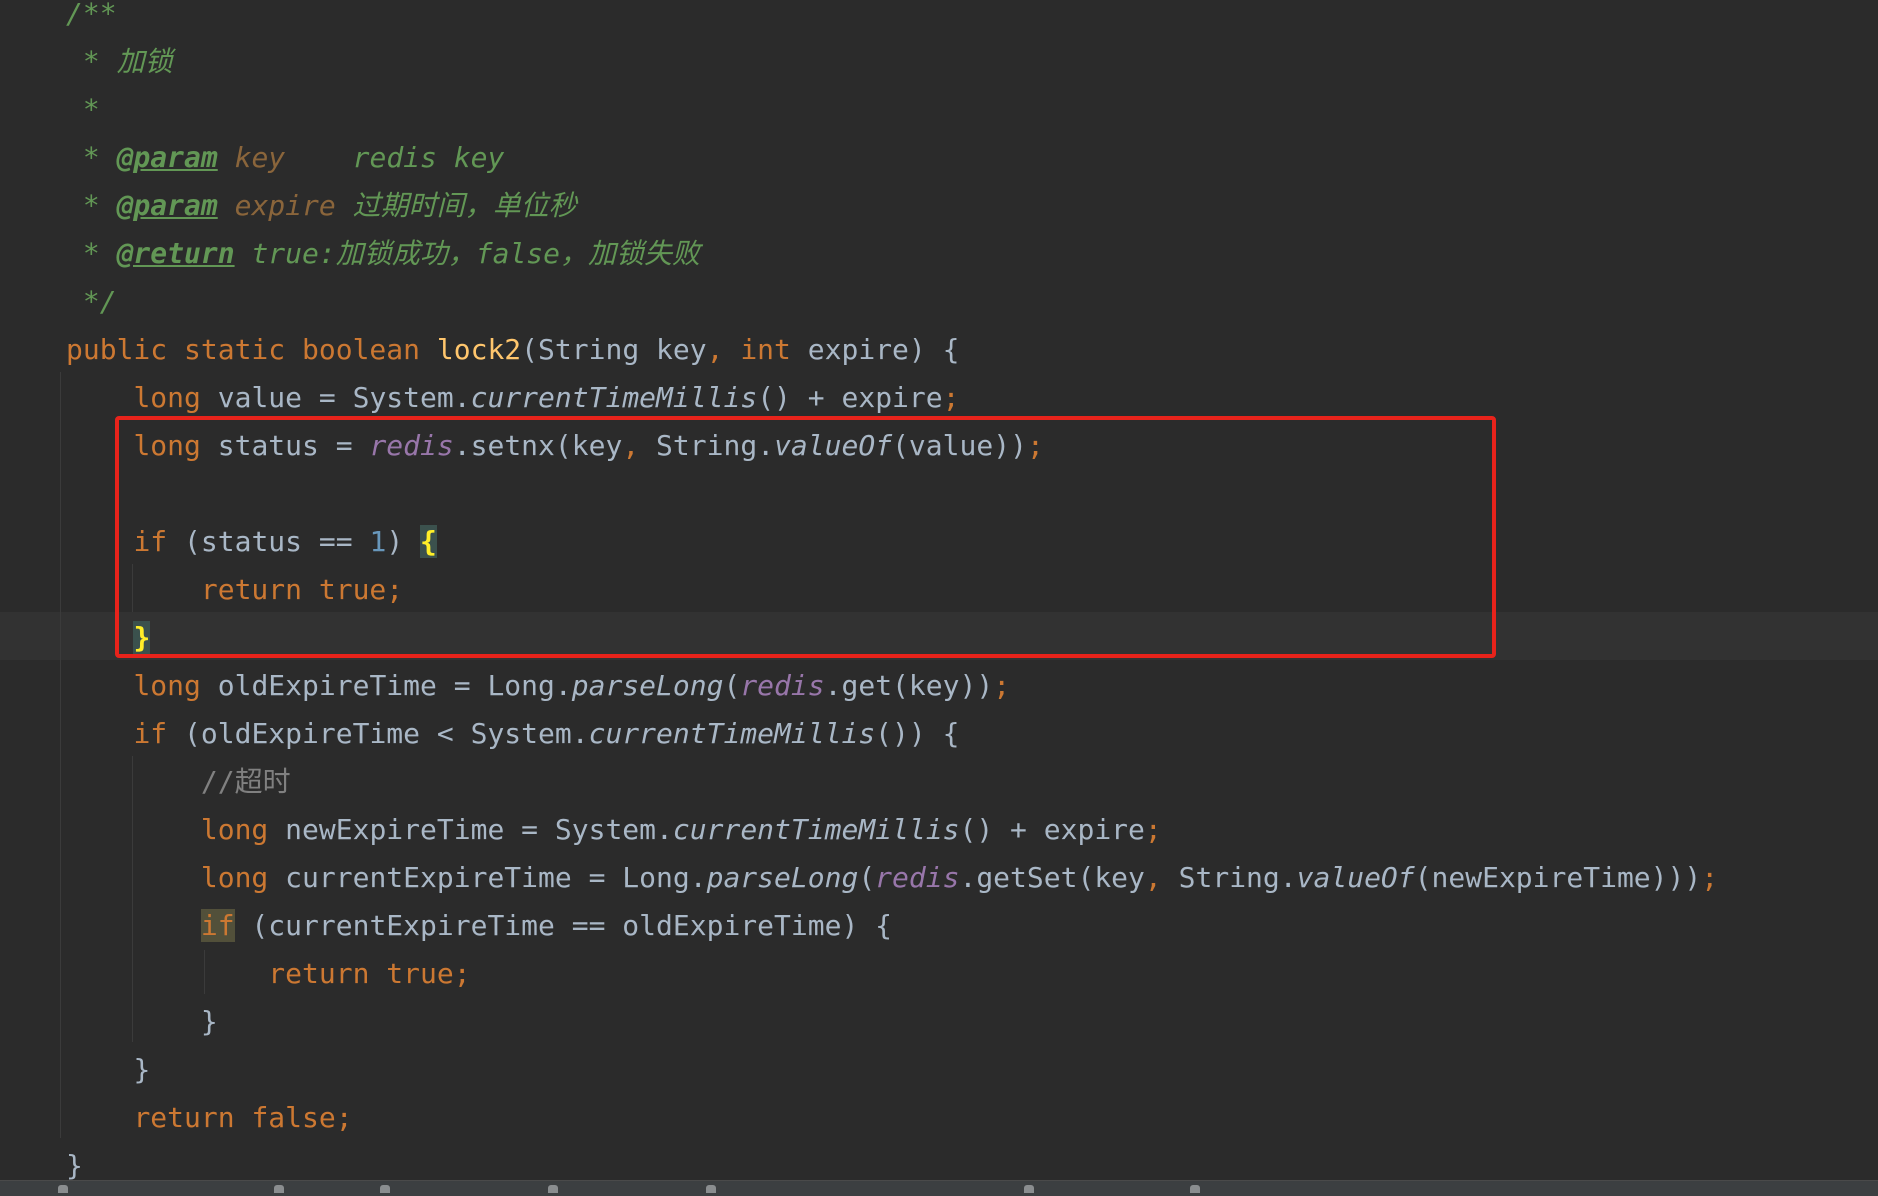 This screenshot has height=1196, width=1878. Describe the element at coordinates (774, 349) in the screenshot. I see `code-token: int` at that location.